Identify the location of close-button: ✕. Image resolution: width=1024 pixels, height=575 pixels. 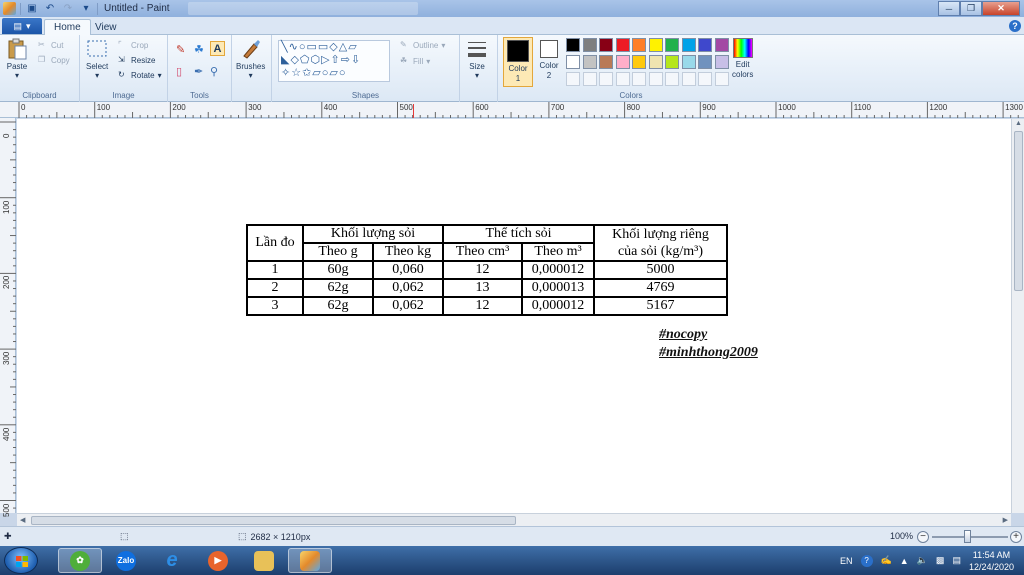
(1001, 8).